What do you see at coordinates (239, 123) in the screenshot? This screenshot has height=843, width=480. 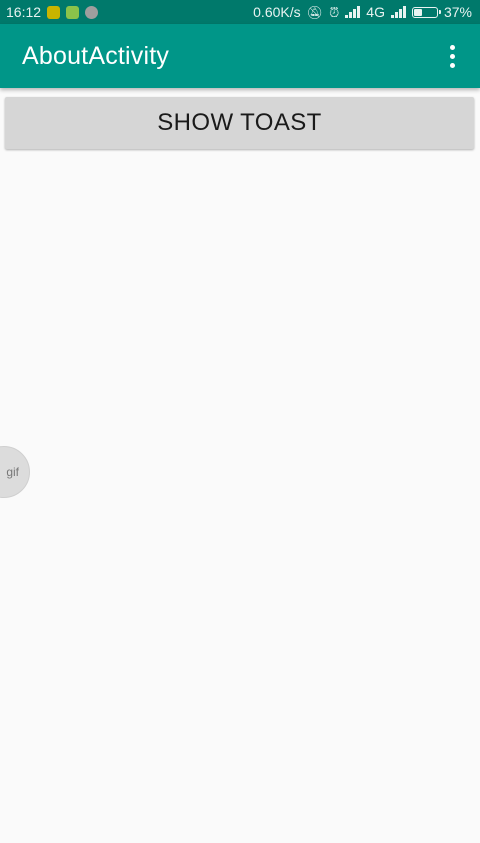 I see `show-toast-button: SHOW TOAST` at bounding box center [239, 123].